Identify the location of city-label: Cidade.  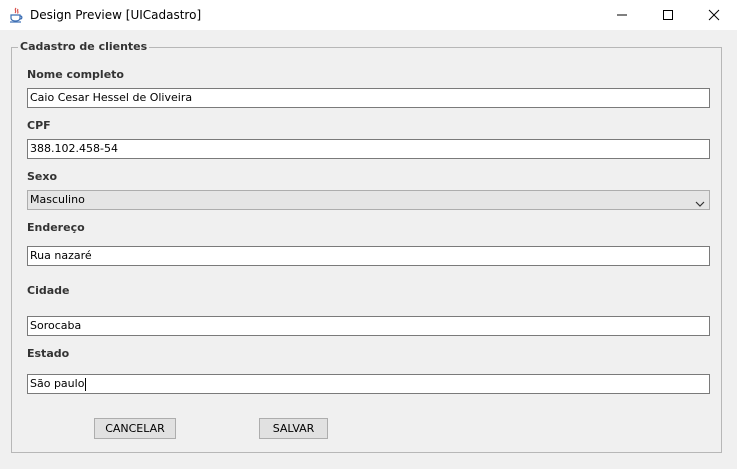
(48, 290).